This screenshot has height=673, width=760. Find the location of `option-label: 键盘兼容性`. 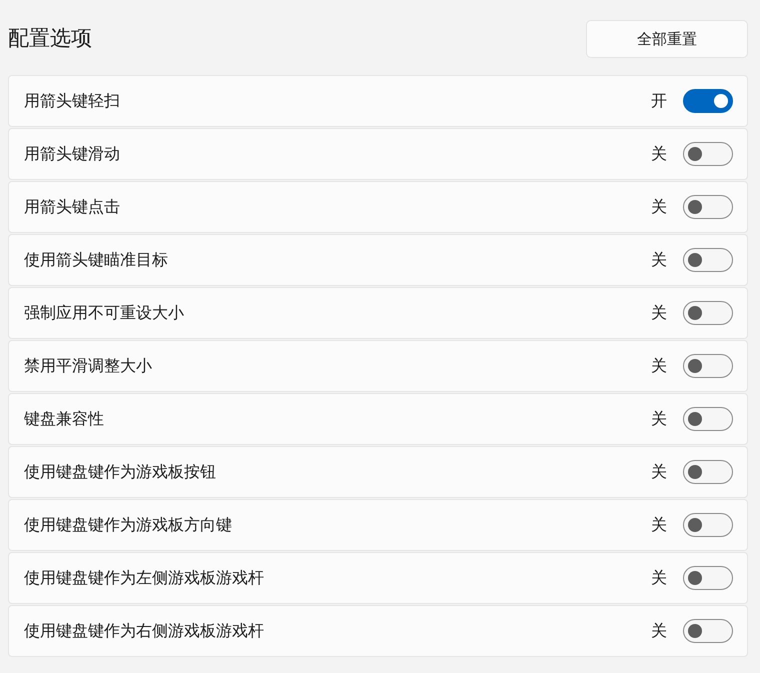

option-label: 键盘兼容性 is located at coordinates (64, 419).